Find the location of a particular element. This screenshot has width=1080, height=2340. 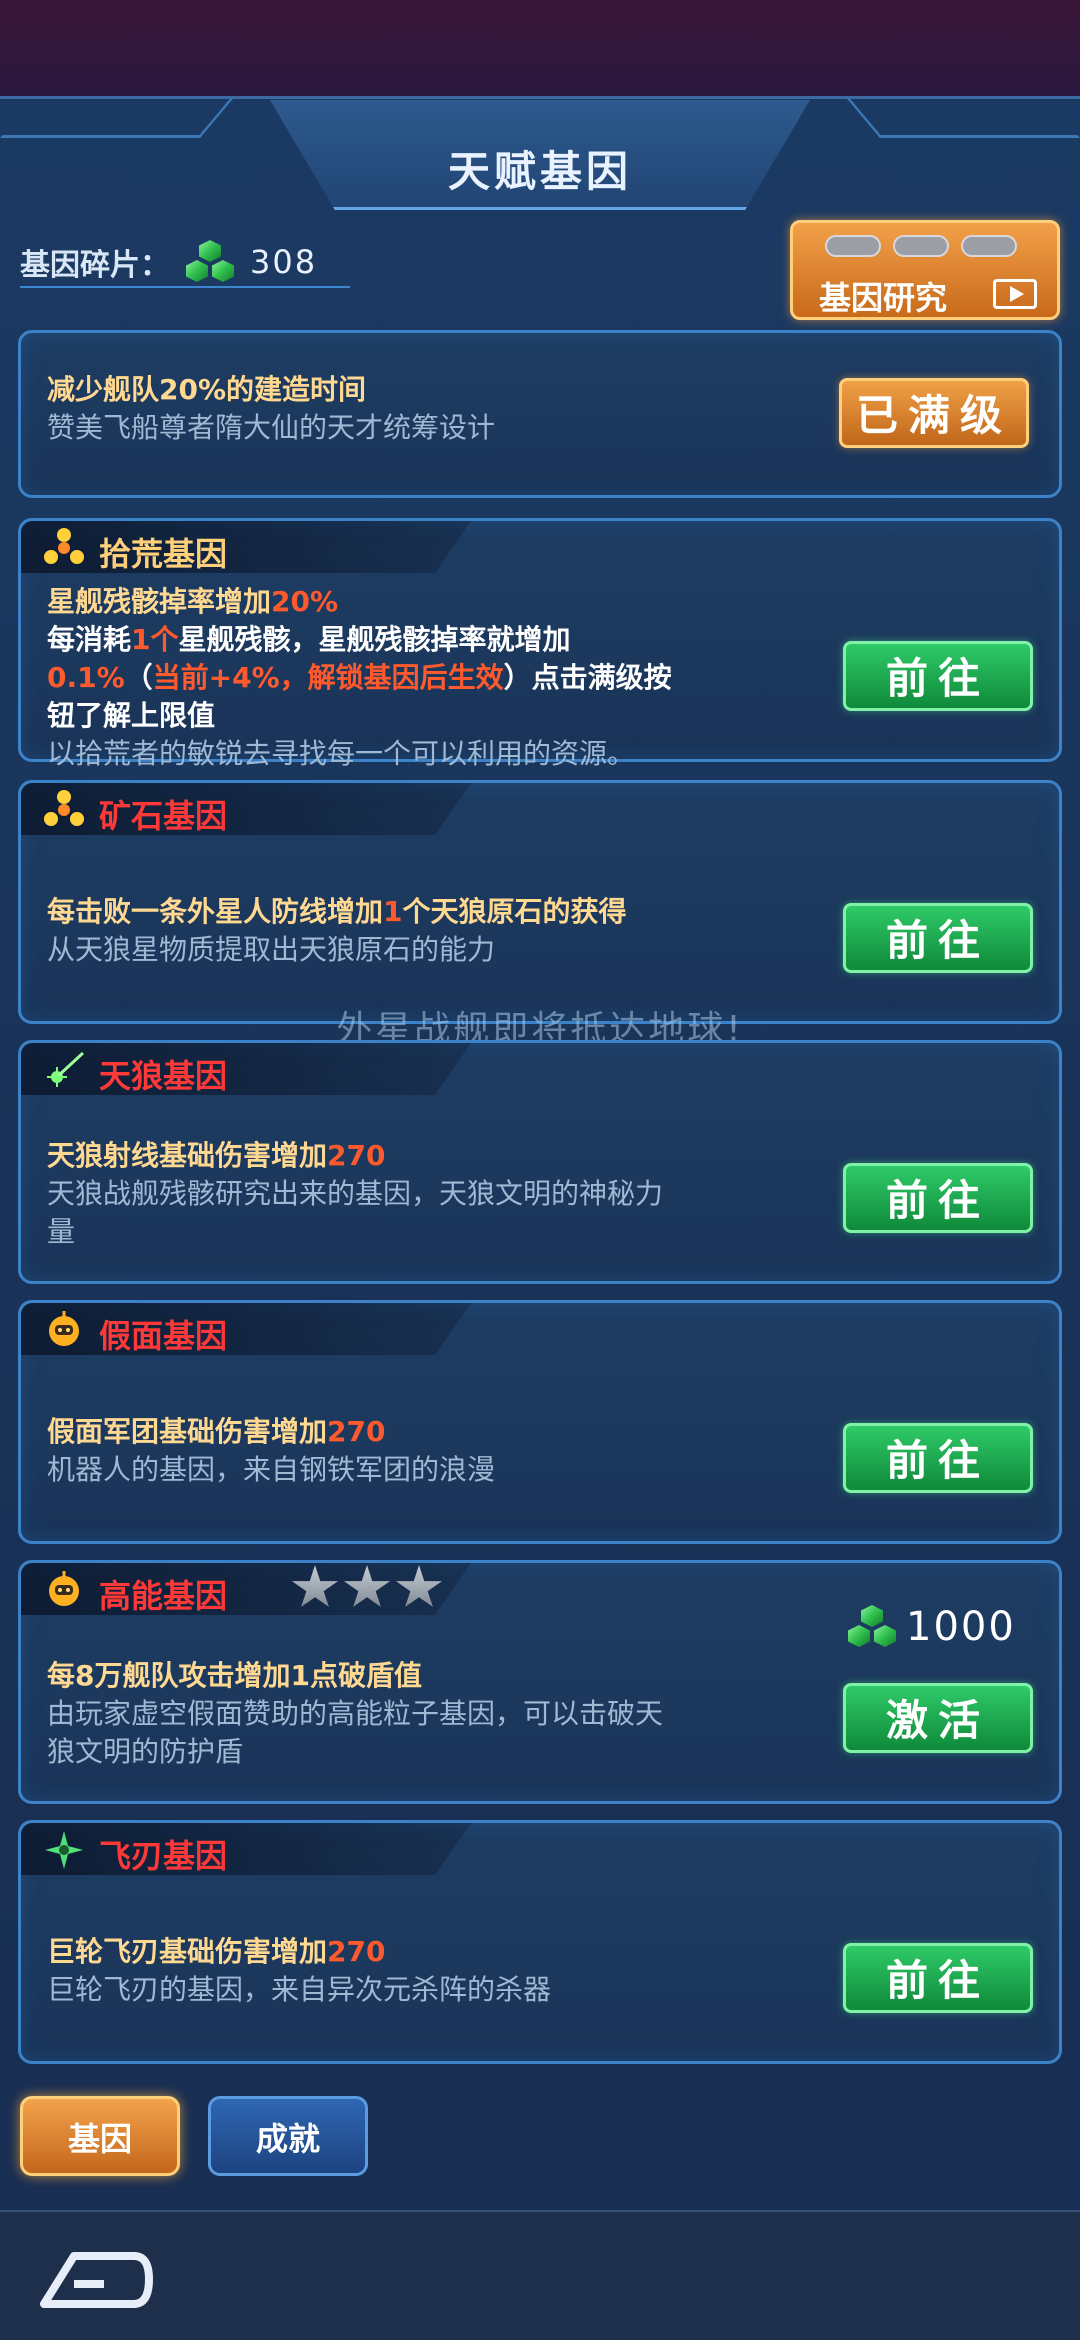

gene-card-fleet: 减少舰队20%的建造时间 赞美飞船尊者隋大仙的天才统筹设计 已满级 is located at coordinates (540, 414).